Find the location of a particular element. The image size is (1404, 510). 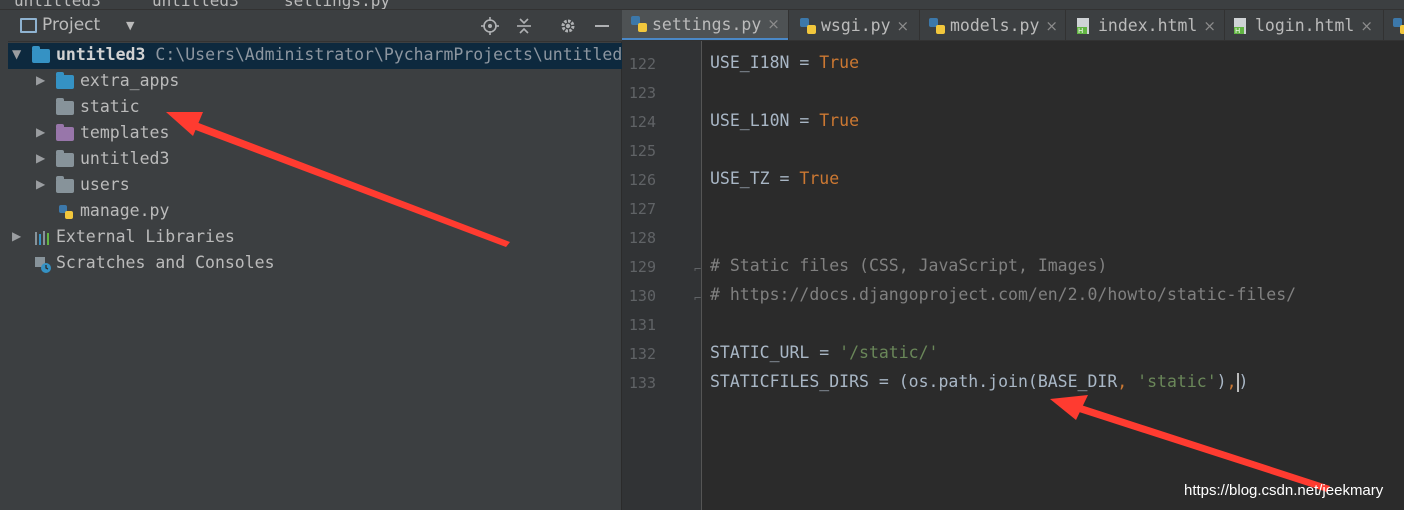

code-token: # Static files (CSS, JavaScript, Images) is located at coordinates (909, 265).